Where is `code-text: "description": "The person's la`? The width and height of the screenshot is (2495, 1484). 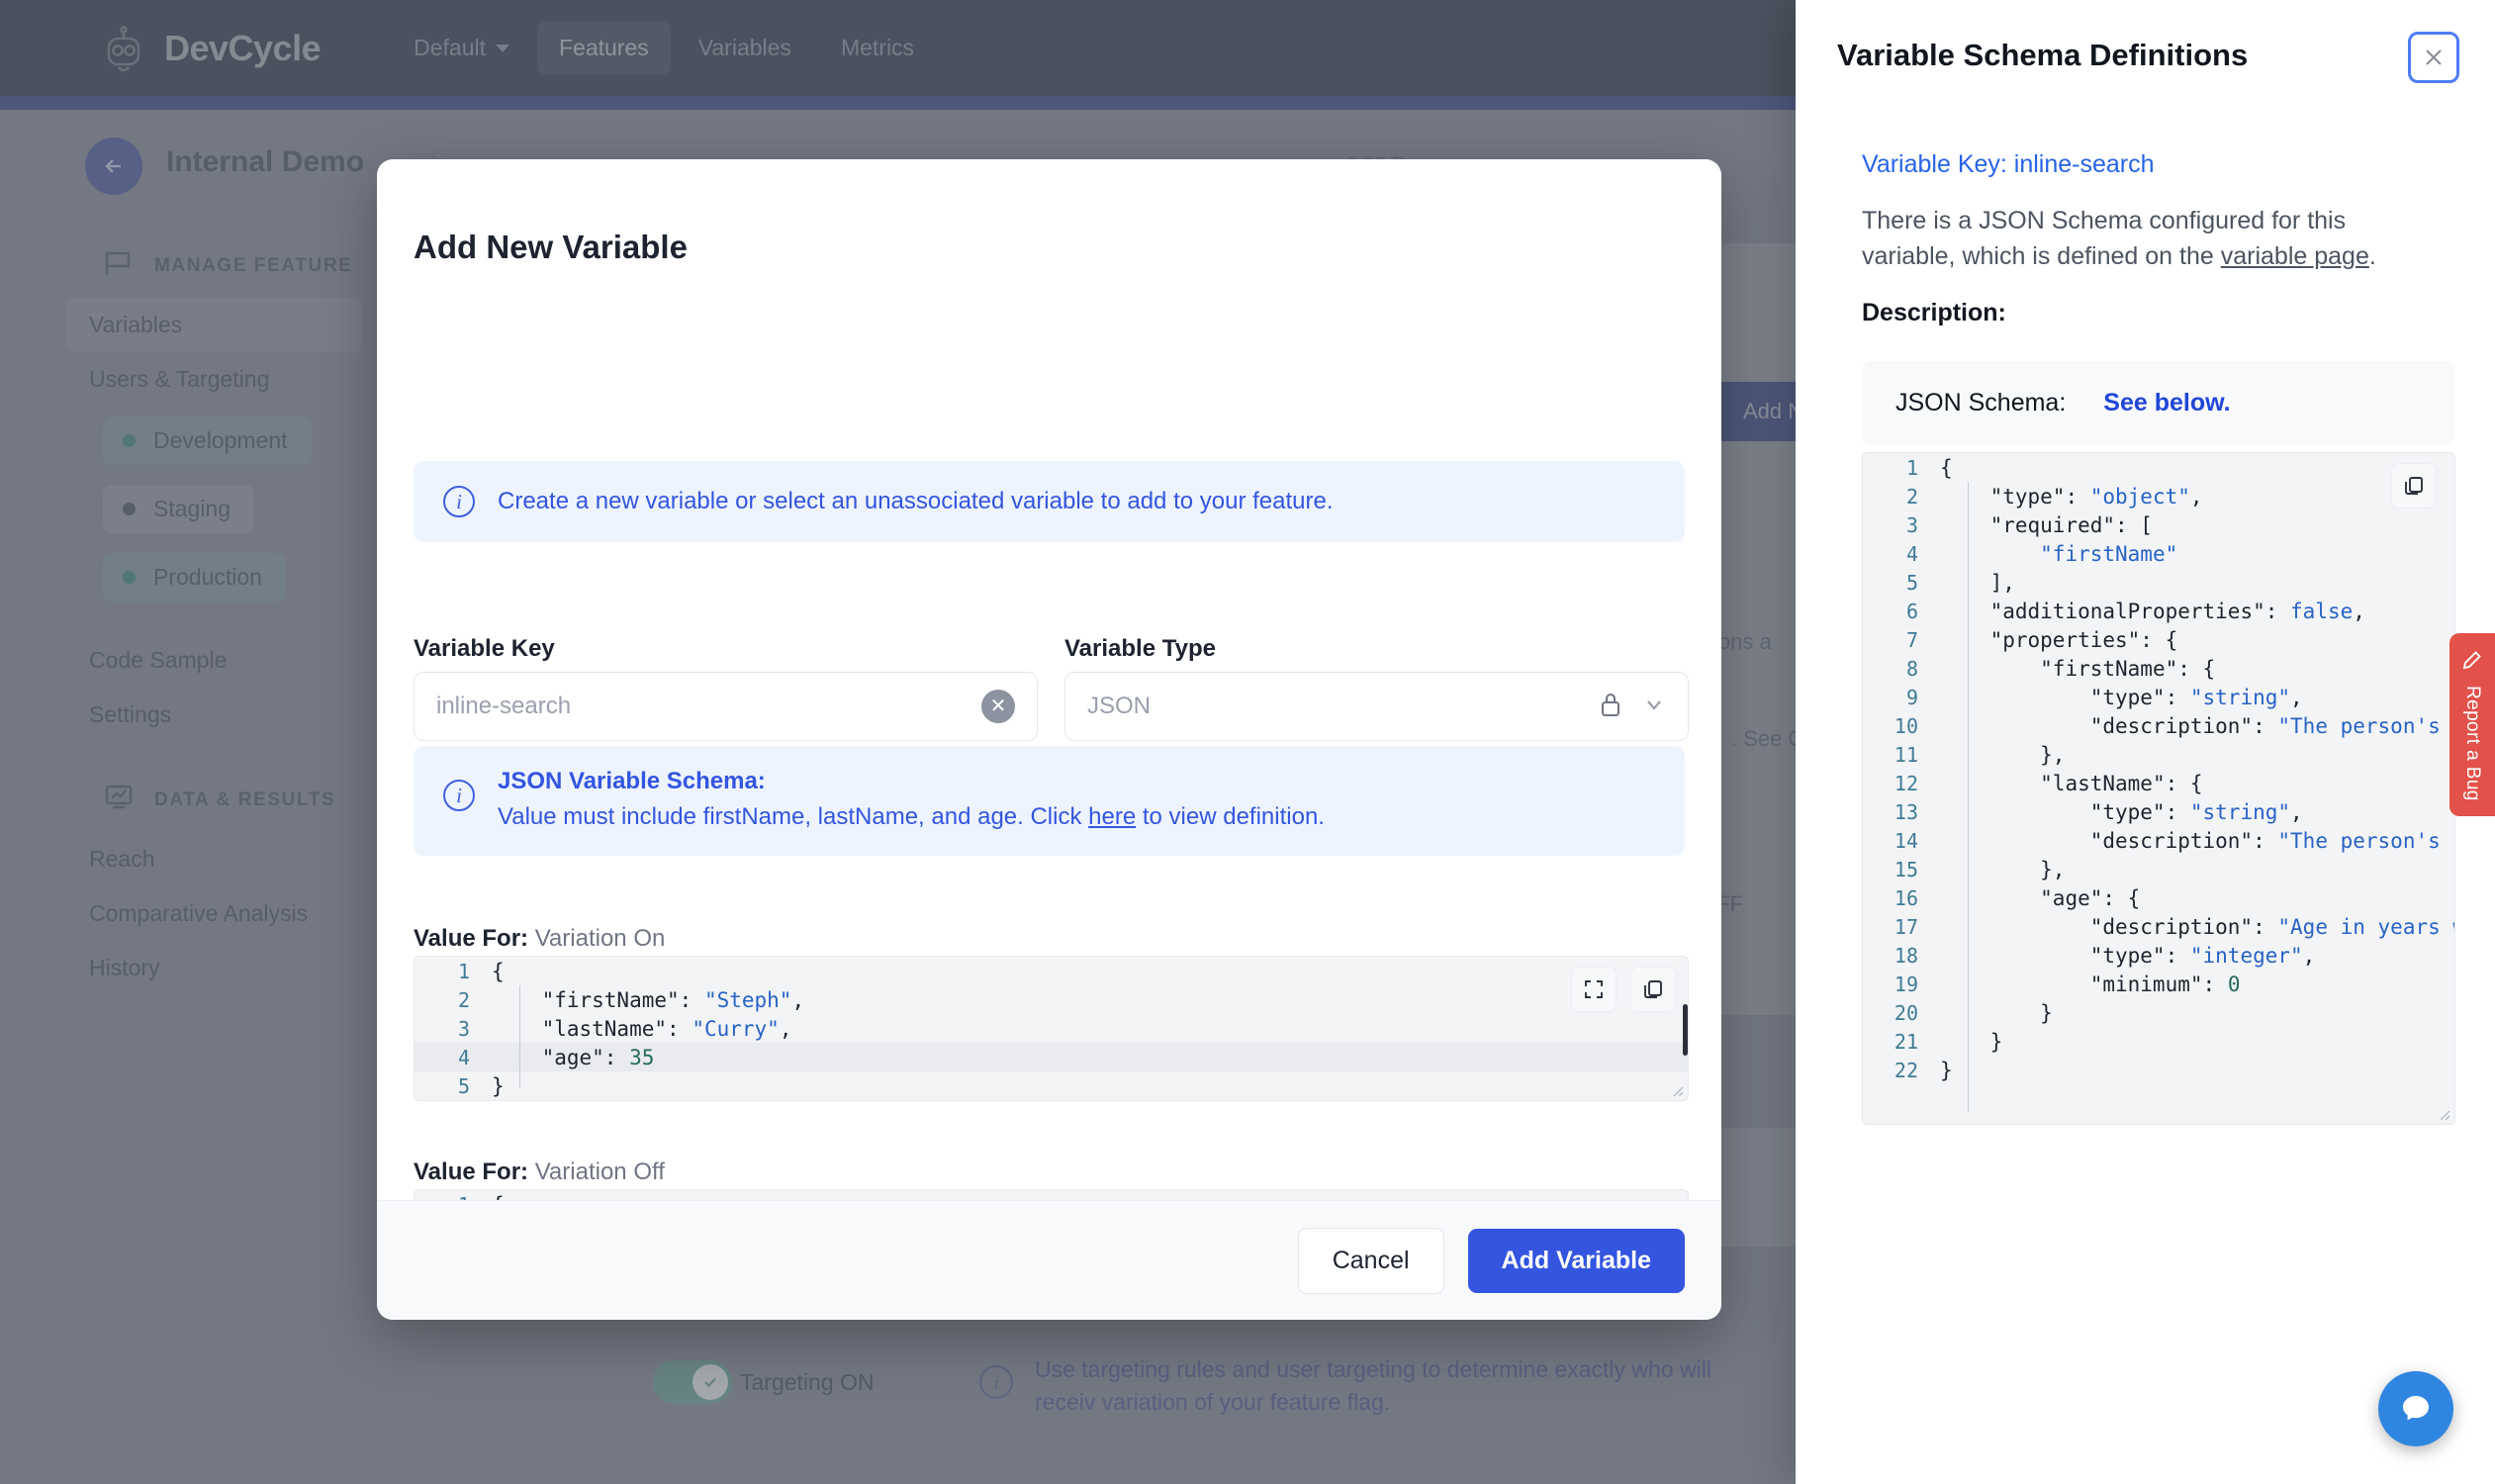 code-text: "description": "The person's la is located at coordinates (2271, 840).